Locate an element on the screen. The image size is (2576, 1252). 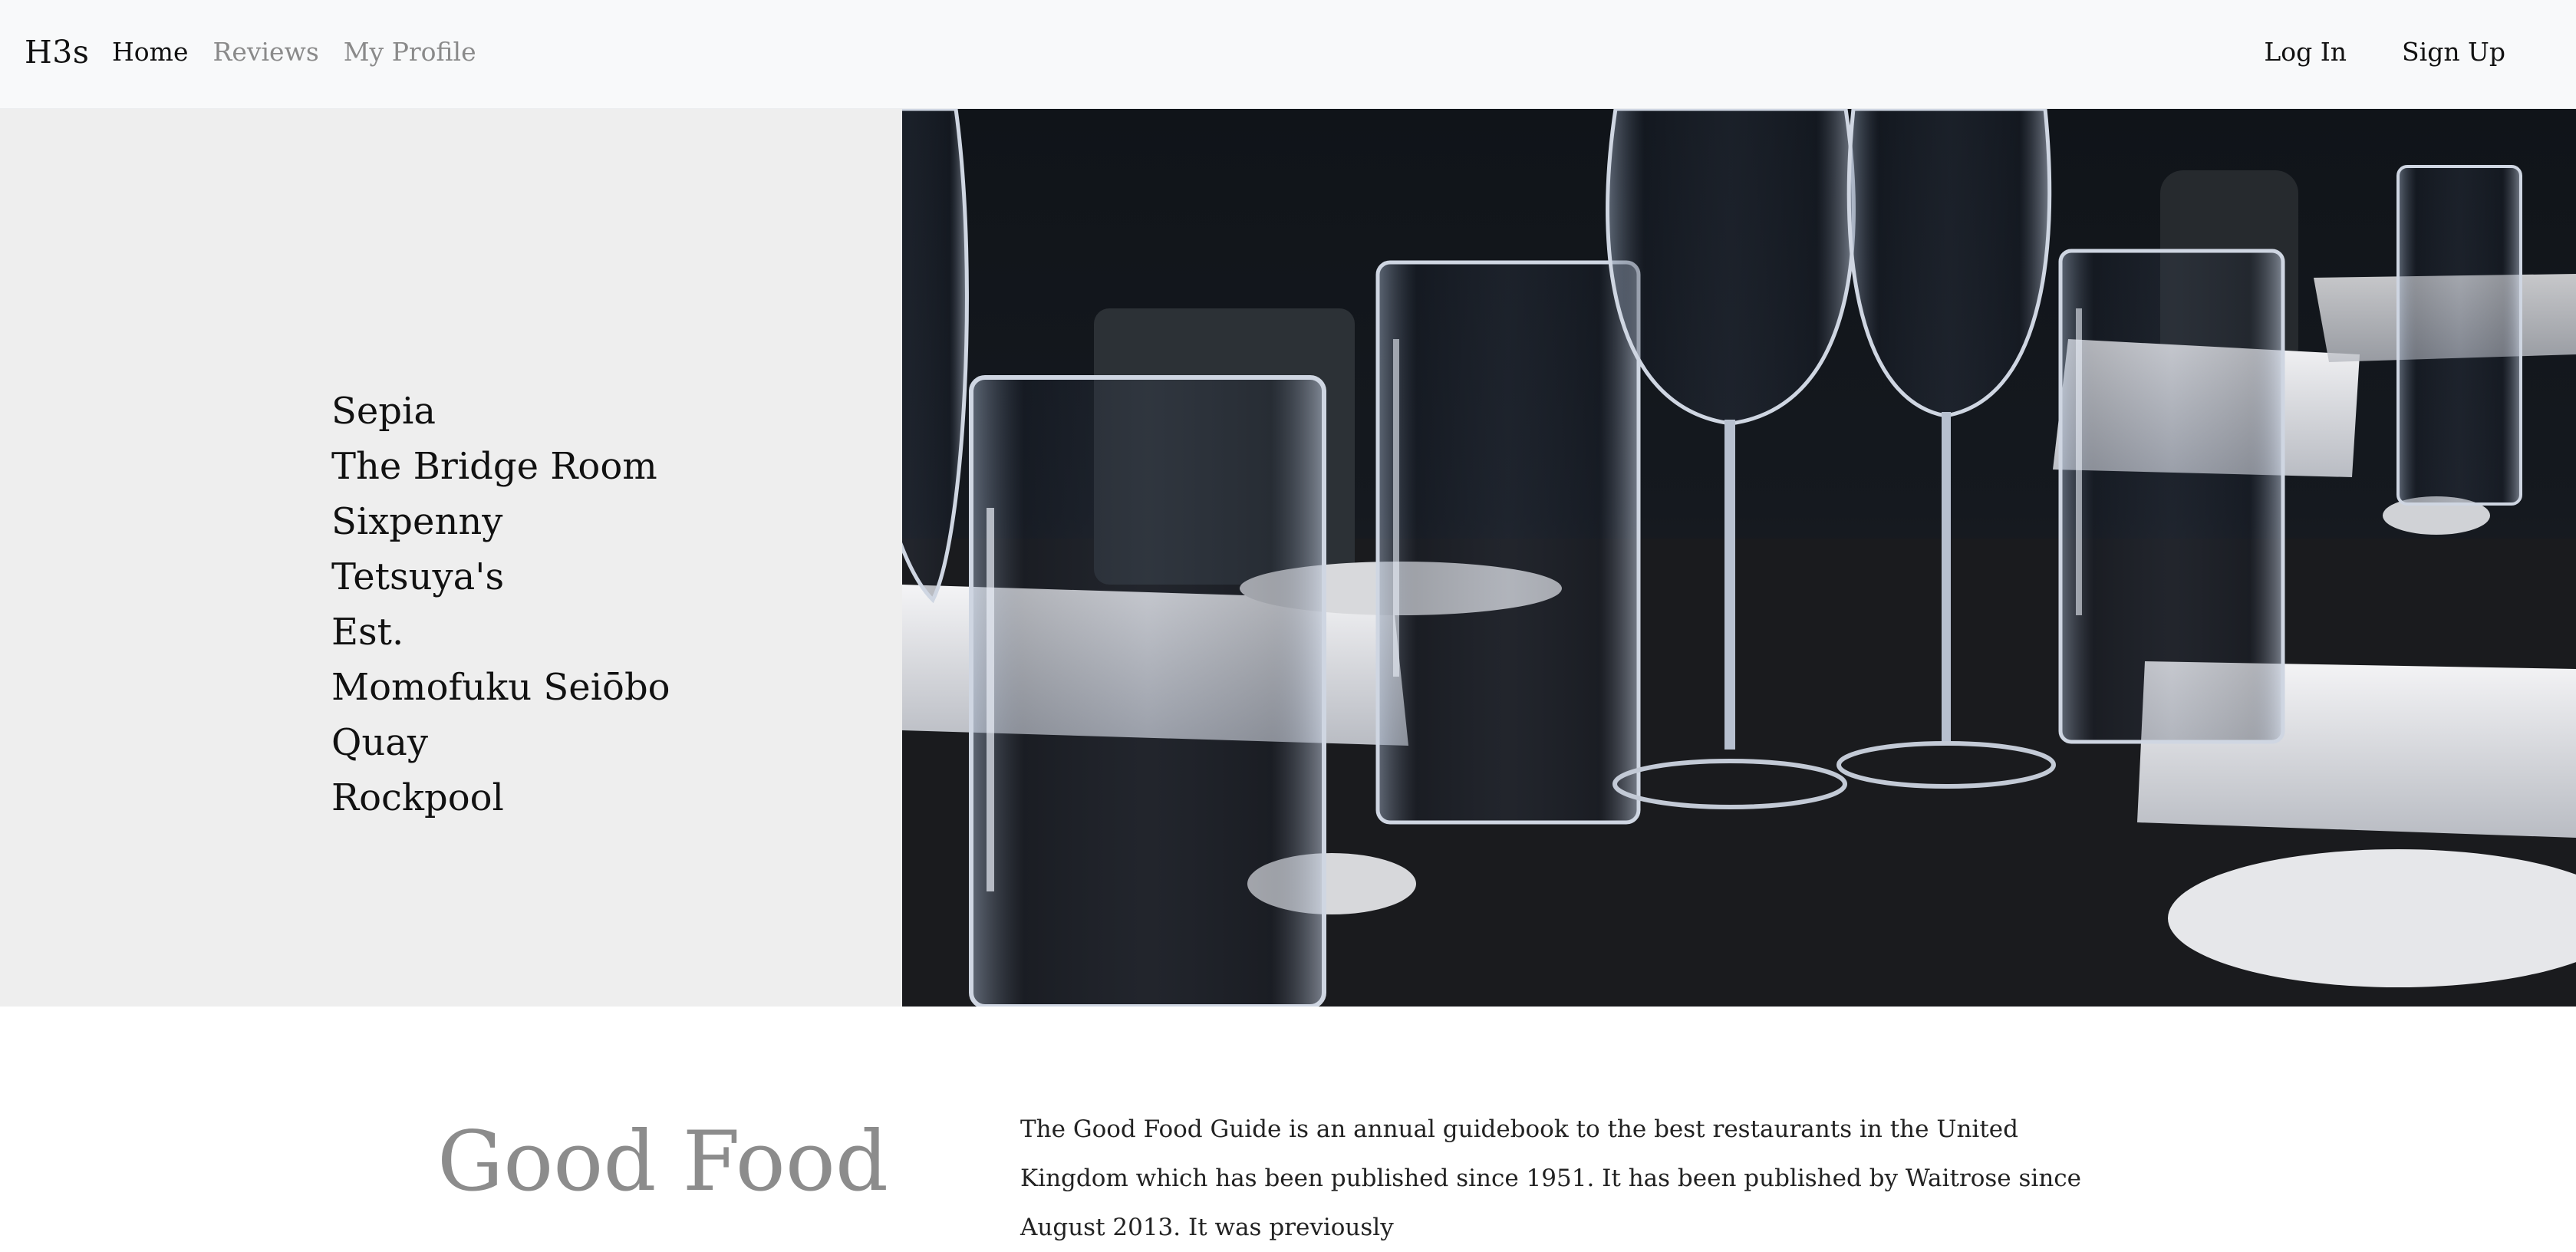
nav-links: Home Reviews My Profile is located at coordinates (294, 52).